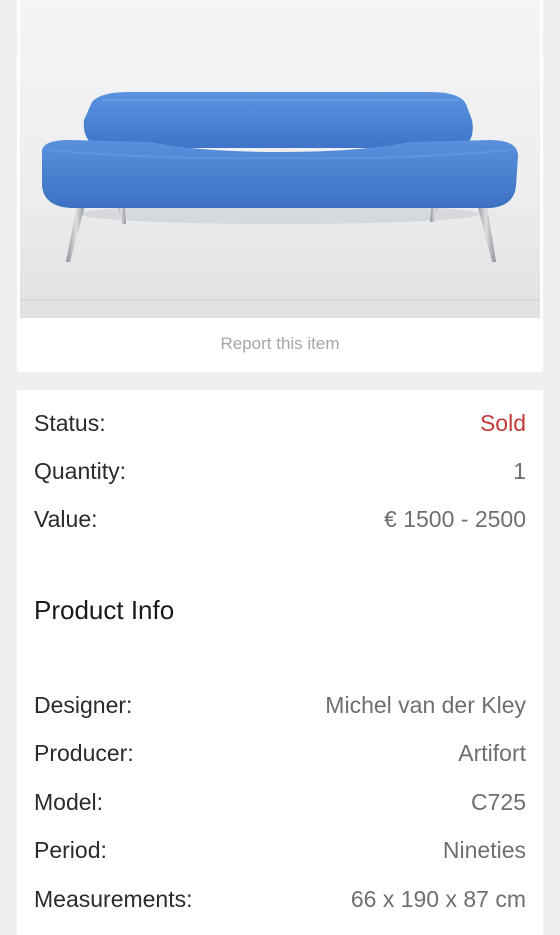 Image resolution: width=560 pixels, height=935 pixels. What do you see at coordinates (280, 850) in the screenshot?
I see `period-row: Period: Nineties` at bounding box center [280, 850].